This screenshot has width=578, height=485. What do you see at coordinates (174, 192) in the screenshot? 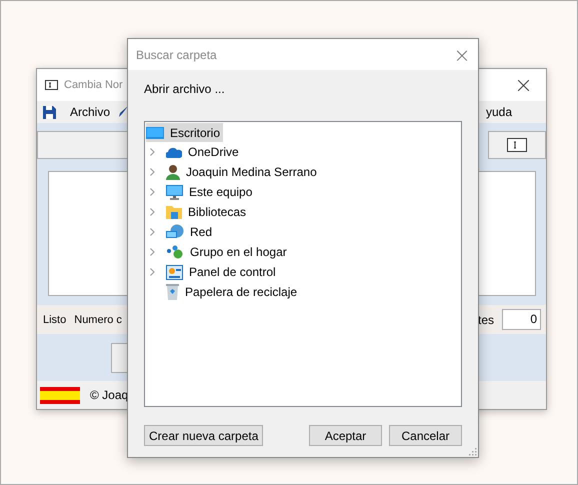
I see `monitor-icon` at bounding box center [174, 192].